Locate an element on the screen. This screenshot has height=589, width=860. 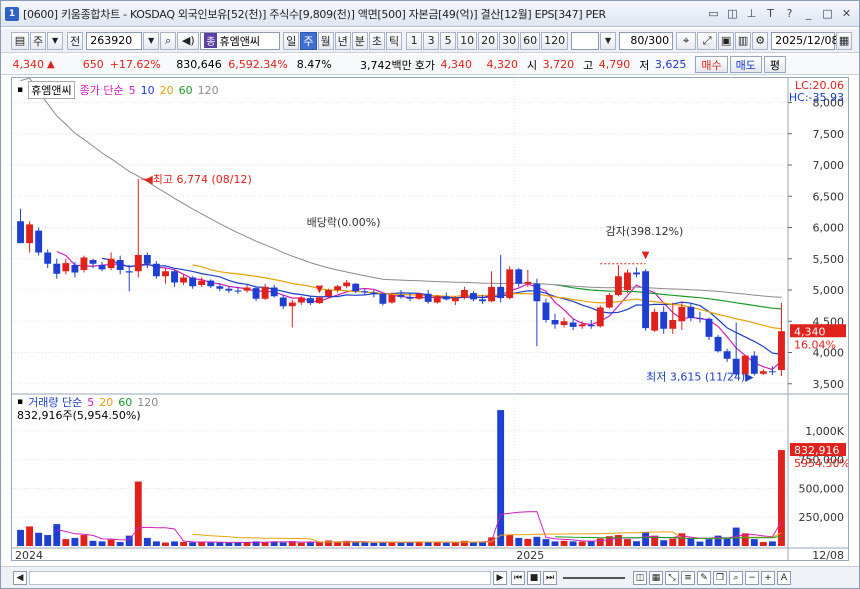
ruler-icon: ⤢ is located at coordinates (707, 40).